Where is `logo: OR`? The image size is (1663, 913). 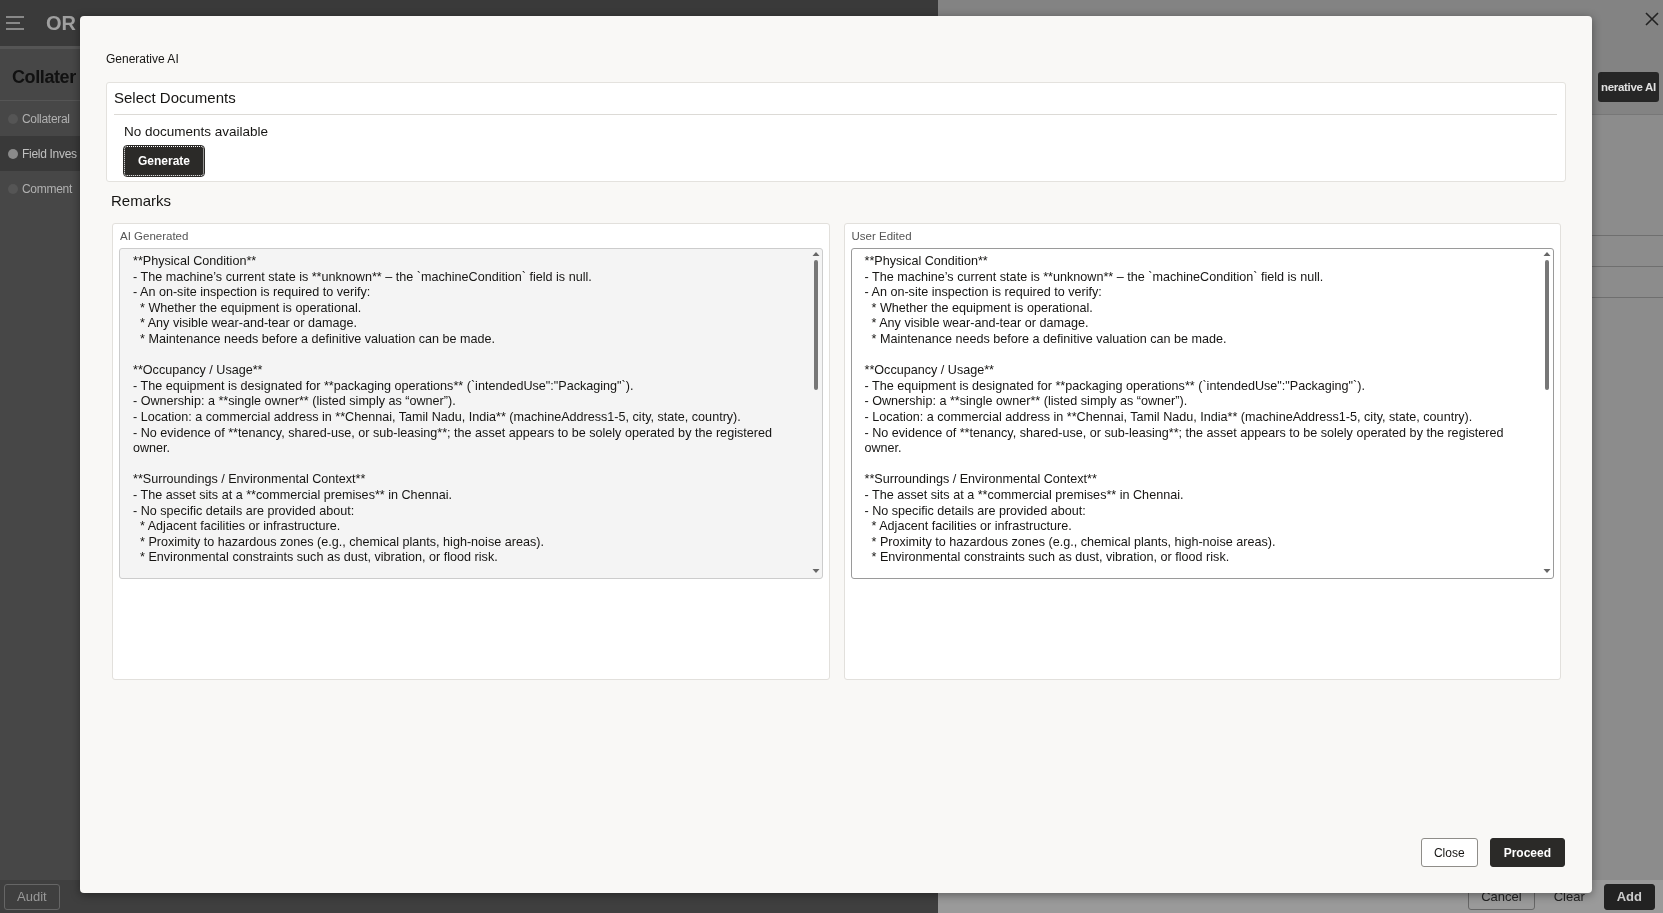 logo: OR is located at coordinates (61, 23).